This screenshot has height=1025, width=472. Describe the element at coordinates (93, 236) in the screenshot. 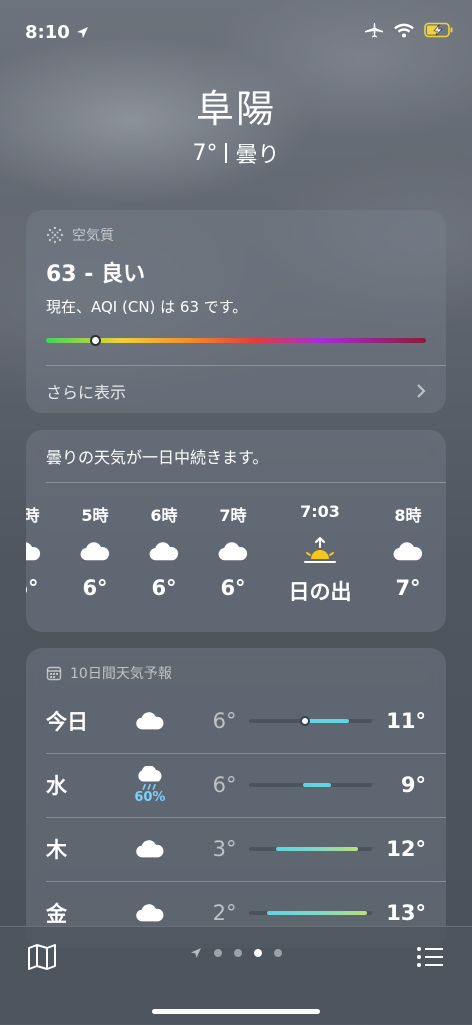

I see `air-quality-title: 空気質` at that location.